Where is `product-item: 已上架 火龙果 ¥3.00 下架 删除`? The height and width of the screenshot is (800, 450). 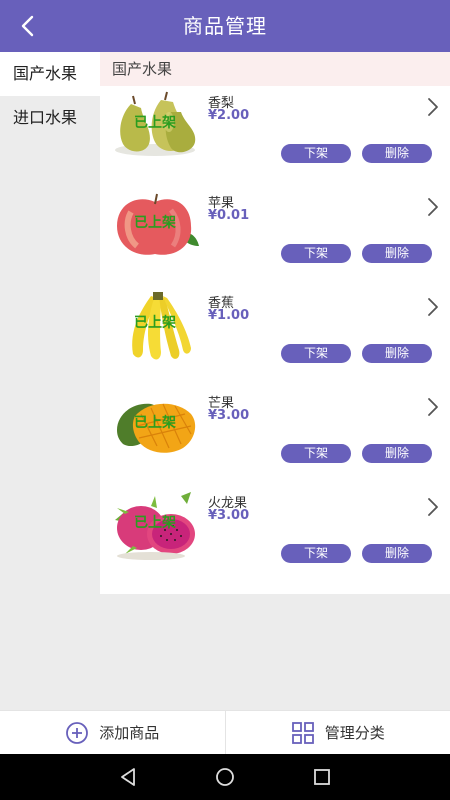 product-item: 已上架 火龙果 ¥3.00 下架 删除 is located at coordinates (275, 536).